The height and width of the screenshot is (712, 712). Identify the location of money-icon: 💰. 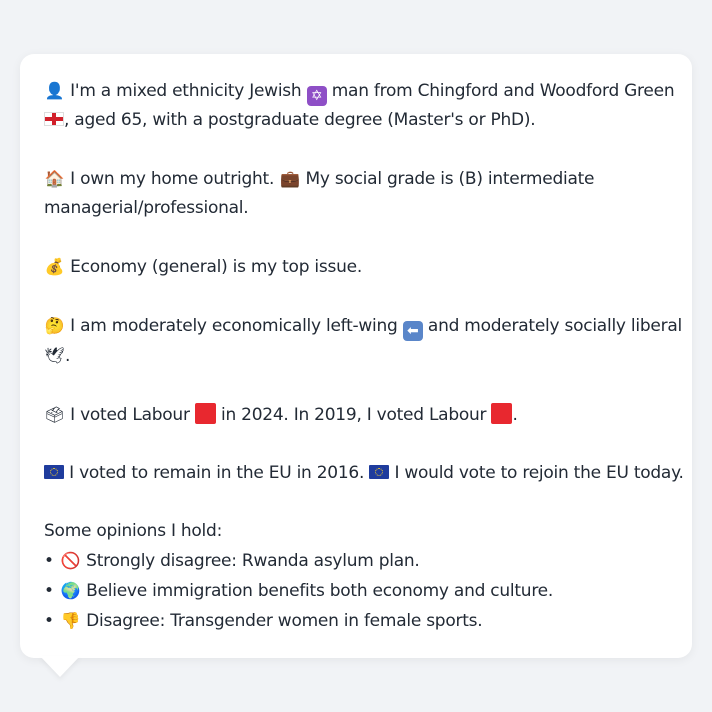
(54, 266).